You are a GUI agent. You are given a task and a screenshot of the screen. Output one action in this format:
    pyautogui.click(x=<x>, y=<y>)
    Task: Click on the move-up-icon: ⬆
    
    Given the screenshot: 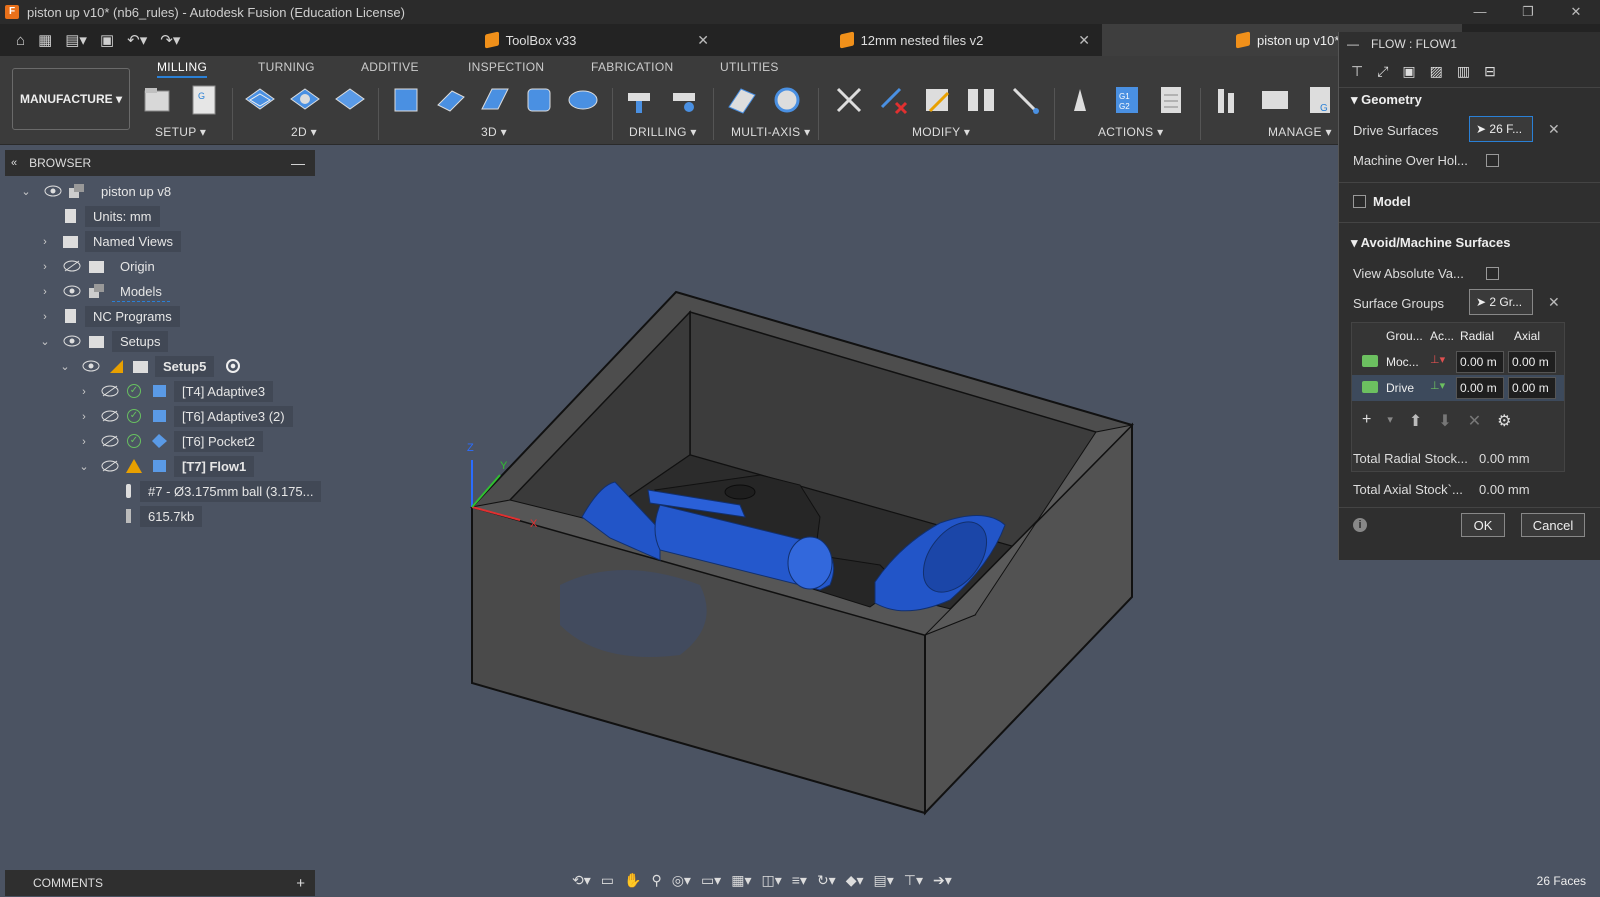 What is the action you would take?
    pyautogui.click(x=1415, y=421)
    